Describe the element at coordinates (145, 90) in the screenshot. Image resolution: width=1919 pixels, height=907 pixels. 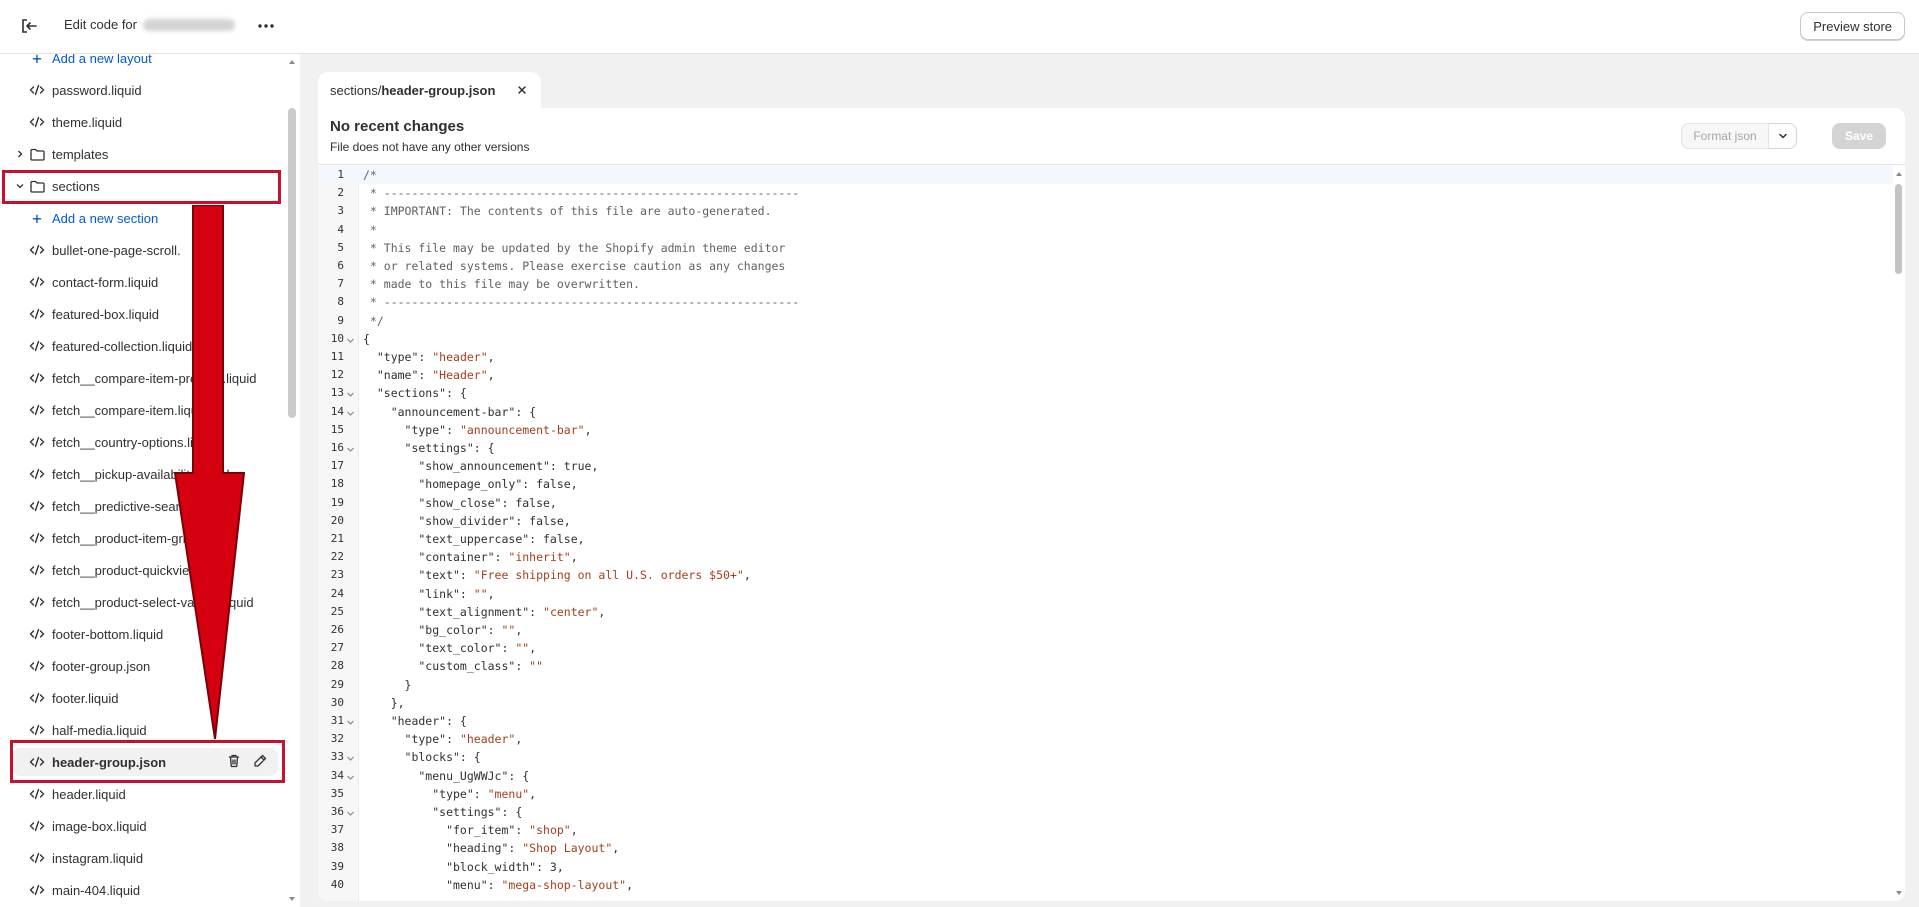
I see `file-password-liquid: password.liquid` at that location.